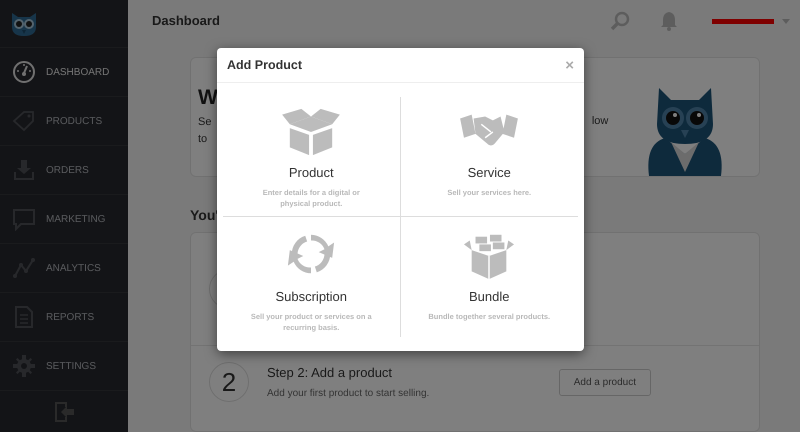  Describe the element at coordinates (743, 21) in the screenshot. I see `redaction-bar` at that location.